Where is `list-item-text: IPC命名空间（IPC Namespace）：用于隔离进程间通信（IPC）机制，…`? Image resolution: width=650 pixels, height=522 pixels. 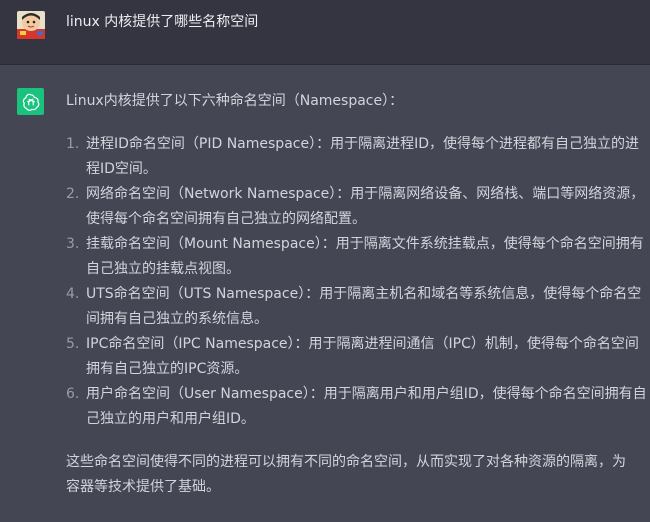 list-item-text: IPC命名空间（IPC Namespace）：用于隔离进程间通信（IPC）机制，… is located at coordinates (362, 356).